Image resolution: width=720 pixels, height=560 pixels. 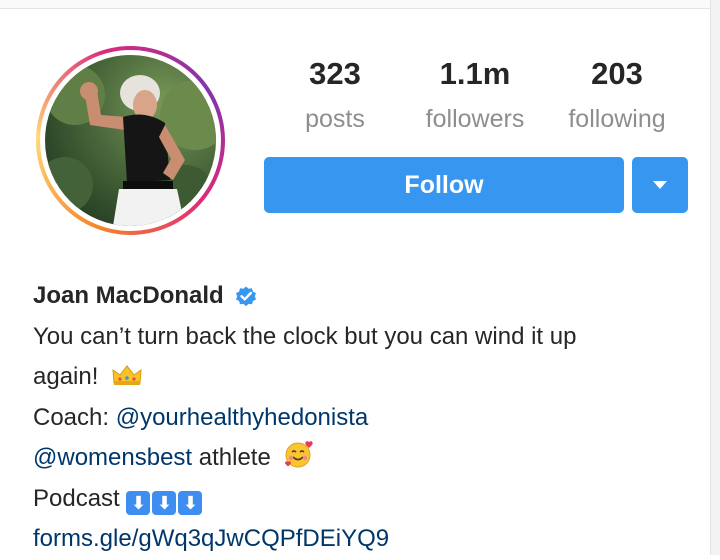 I want to click on bio-line-athlete: @womensbest athlete, so click(x=363, y=458).